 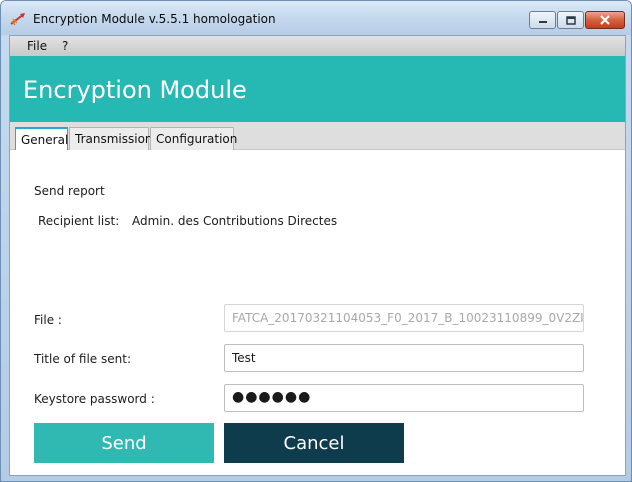 I want to click on maximize-button, so click(x=570, y=20).